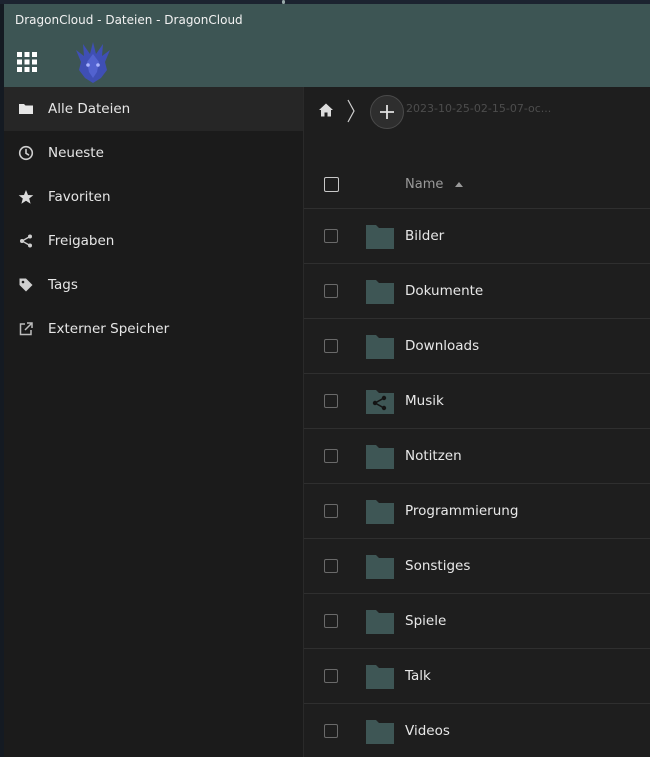 This screenshot has height=757, width=650. Describe the element at coordinates (76, 153) in the screenshot. I see `sidebar-item-label: Neueste` at that location.